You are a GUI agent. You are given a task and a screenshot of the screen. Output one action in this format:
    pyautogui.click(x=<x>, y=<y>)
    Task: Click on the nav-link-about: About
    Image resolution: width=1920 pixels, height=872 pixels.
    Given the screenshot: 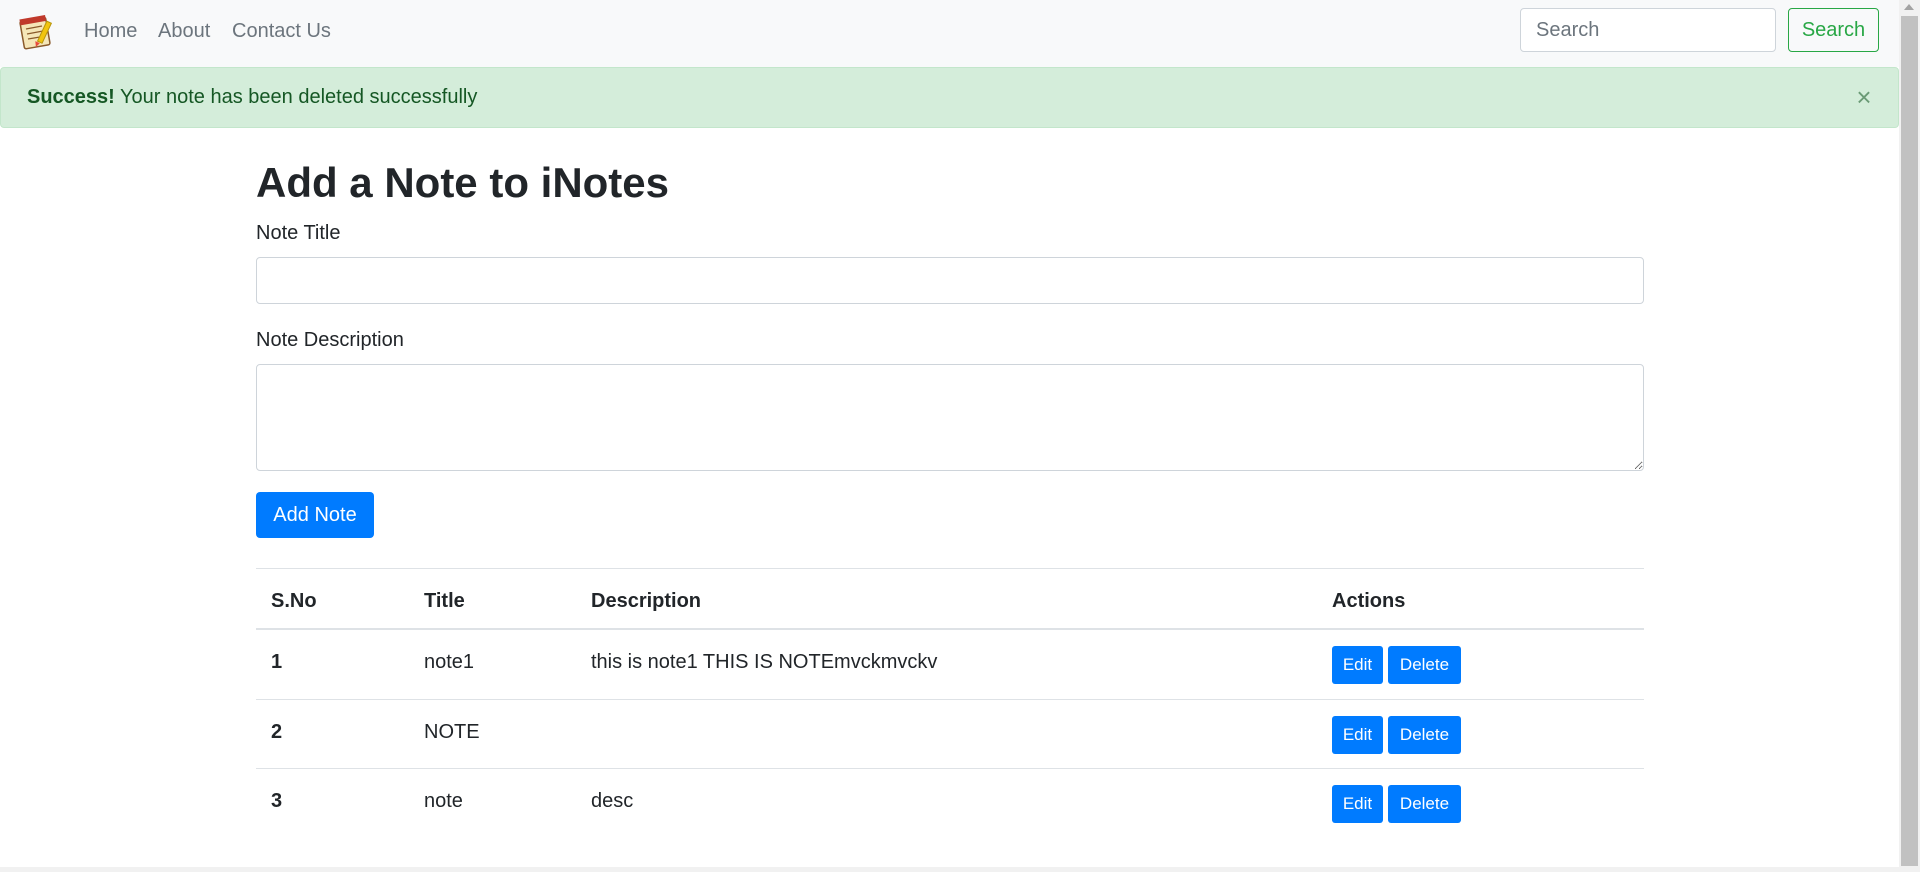 What is the action you would take?
    pyautogui.click(x=184, y=31)
    